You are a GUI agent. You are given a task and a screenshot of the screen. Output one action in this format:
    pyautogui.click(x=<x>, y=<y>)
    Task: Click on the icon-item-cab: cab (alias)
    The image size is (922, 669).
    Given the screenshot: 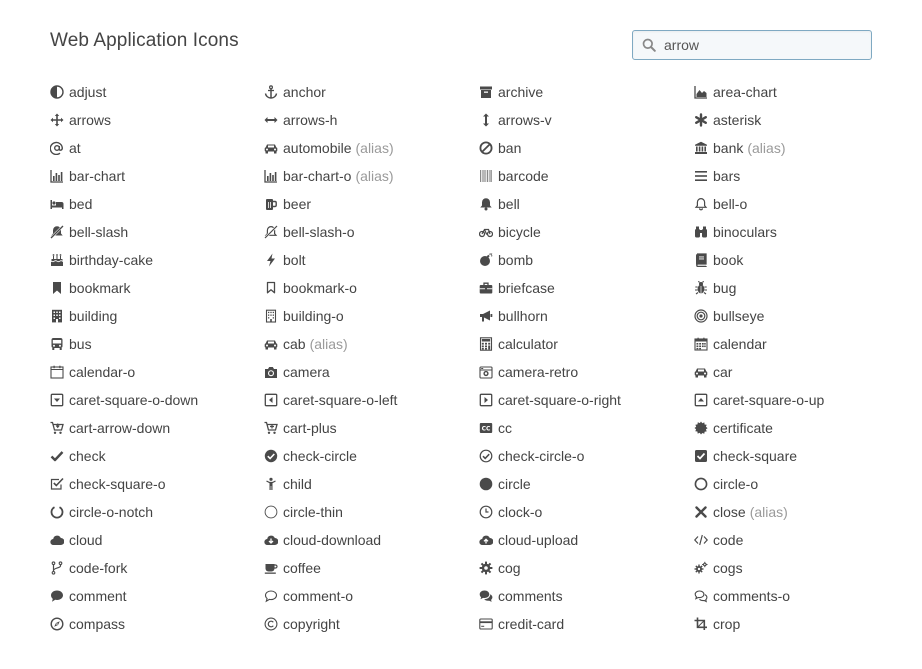 What is the action you would take?
    pyautogui.click(x=371, y=344)
    